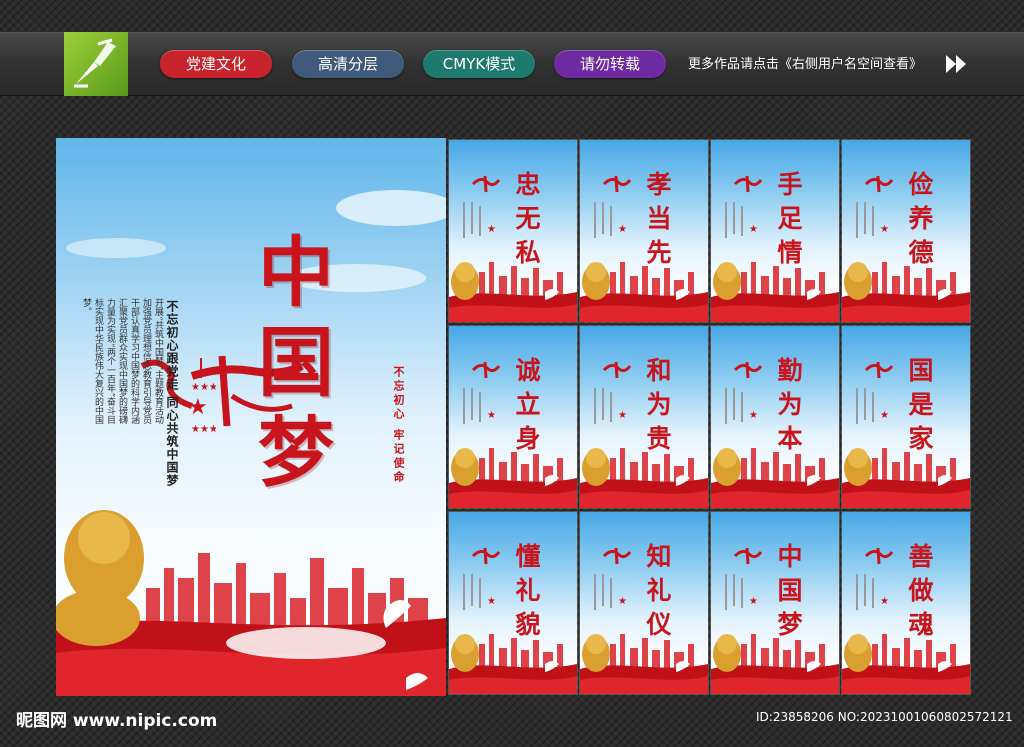 This screenshot has width=1024, height=747. I want to click on virtue-panel: ★ 中国梦, so click(775, 603).